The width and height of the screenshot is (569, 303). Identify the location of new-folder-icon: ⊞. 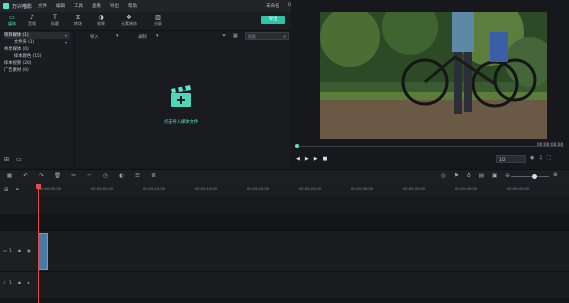
(6, 159).